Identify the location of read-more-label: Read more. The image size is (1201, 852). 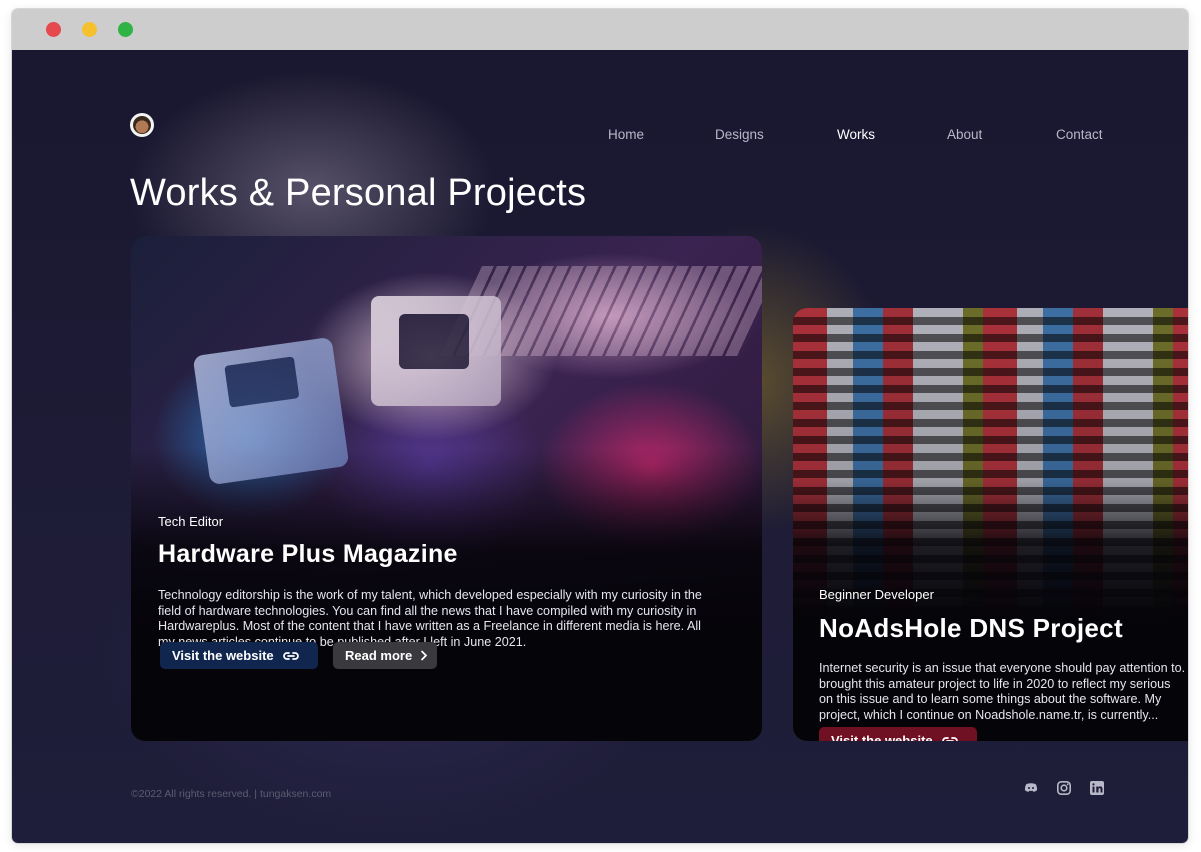
(379, 655).